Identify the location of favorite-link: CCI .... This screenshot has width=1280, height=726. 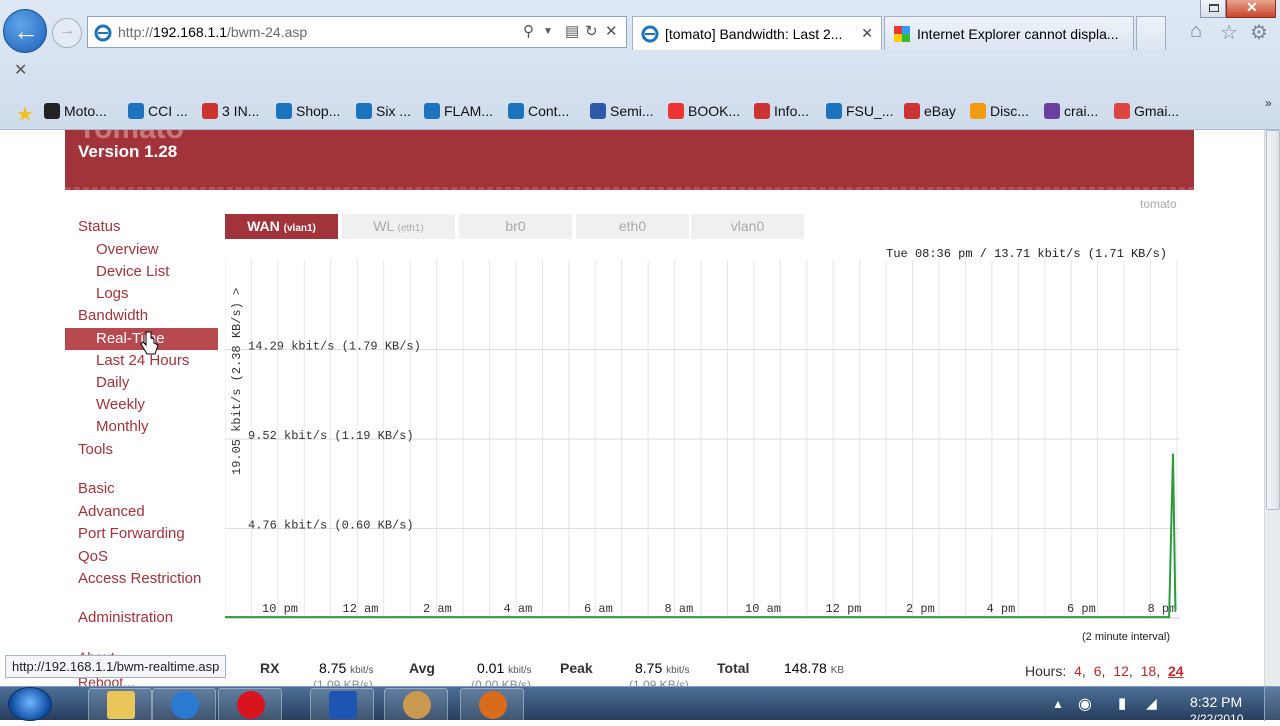
(158, 111).